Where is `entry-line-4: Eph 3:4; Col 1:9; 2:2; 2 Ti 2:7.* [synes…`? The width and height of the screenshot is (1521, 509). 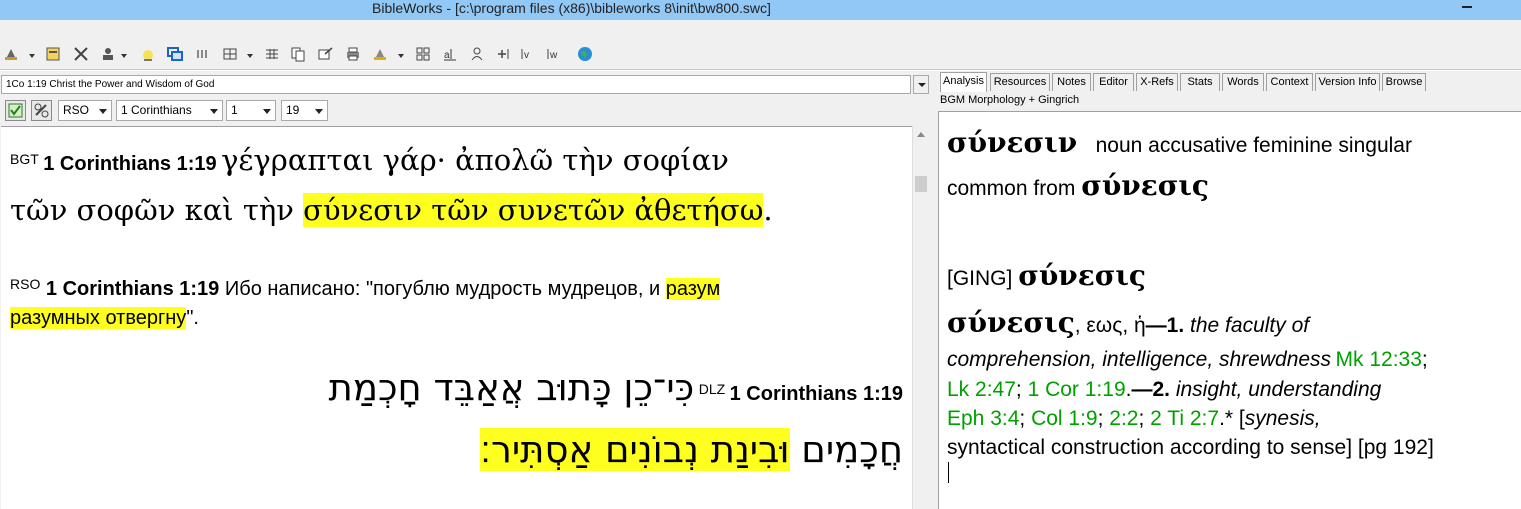
entry-line-4: Eph 3:4; Col 1:9; 2:2; 2 Ti 2:7.* [synes… is located at coordinates (1134, 419).